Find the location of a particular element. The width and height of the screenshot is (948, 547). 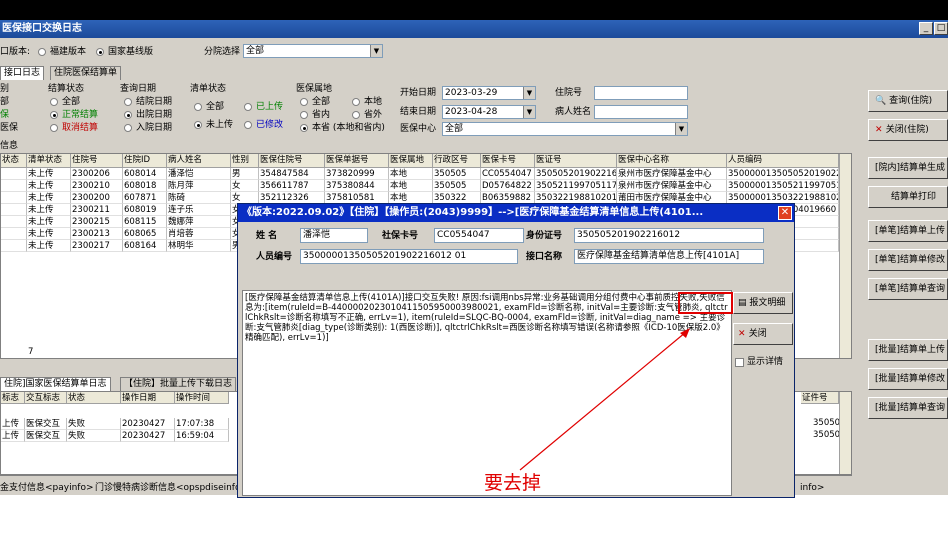

annotation-text: 要去掉 is located at coordinates (513, 483).